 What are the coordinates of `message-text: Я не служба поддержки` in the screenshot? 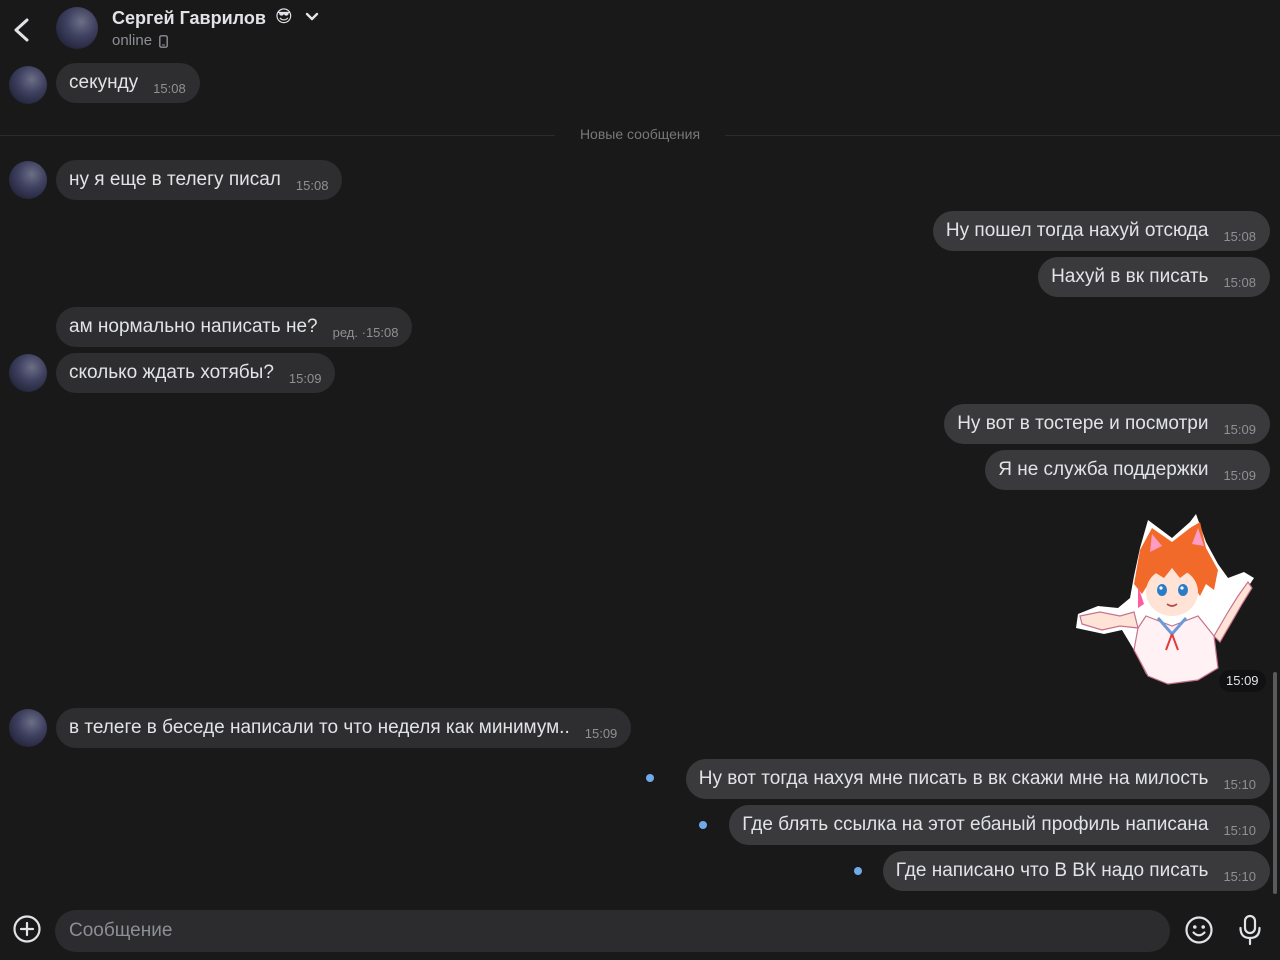 It's located at (1103, 469).